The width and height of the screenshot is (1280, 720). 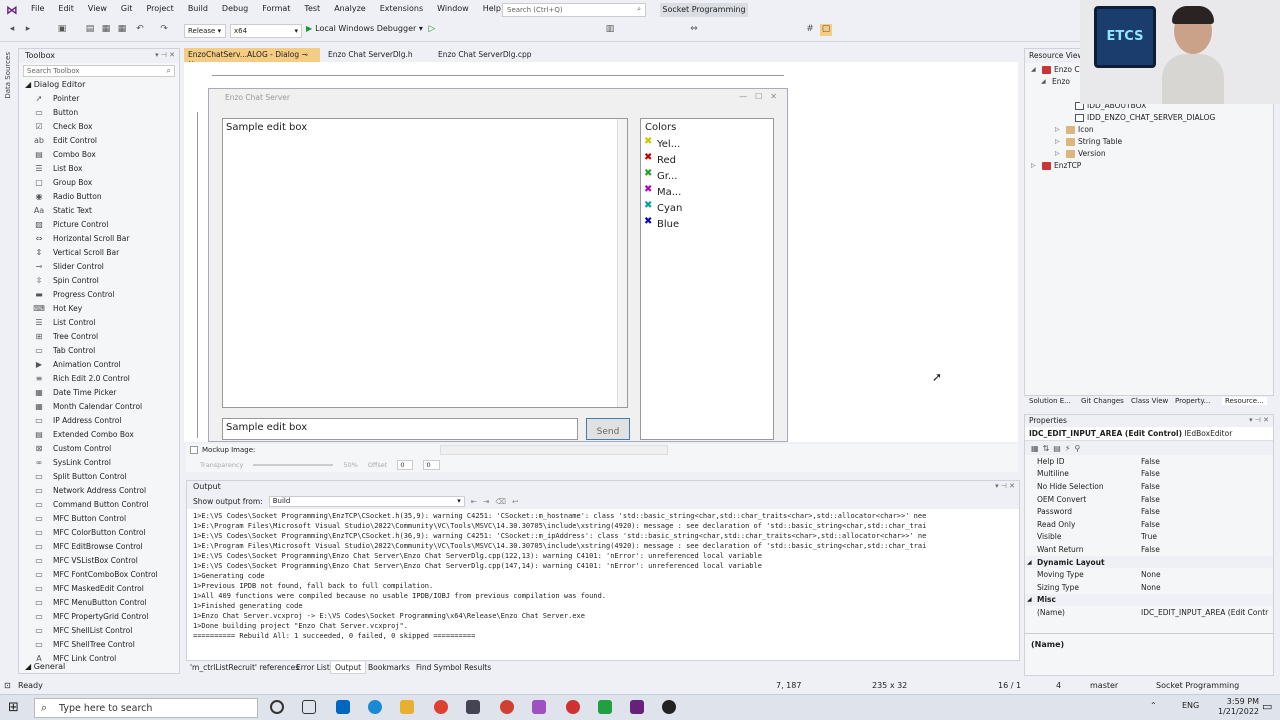 I want to click on cortana-icon, so click(x=277, y=707).